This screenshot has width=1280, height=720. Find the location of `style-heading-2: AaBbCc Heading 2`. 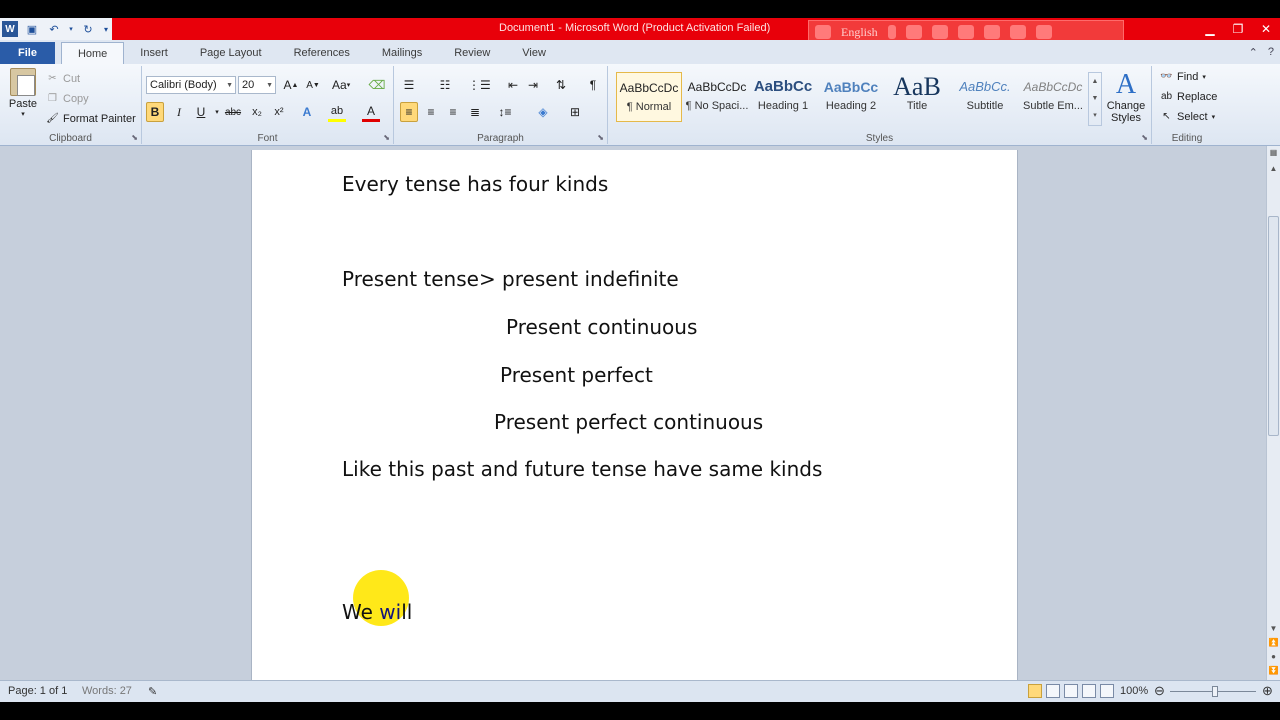

style-heading-2: AaBbCc Heading 2 is located at coordinates (851, 97).